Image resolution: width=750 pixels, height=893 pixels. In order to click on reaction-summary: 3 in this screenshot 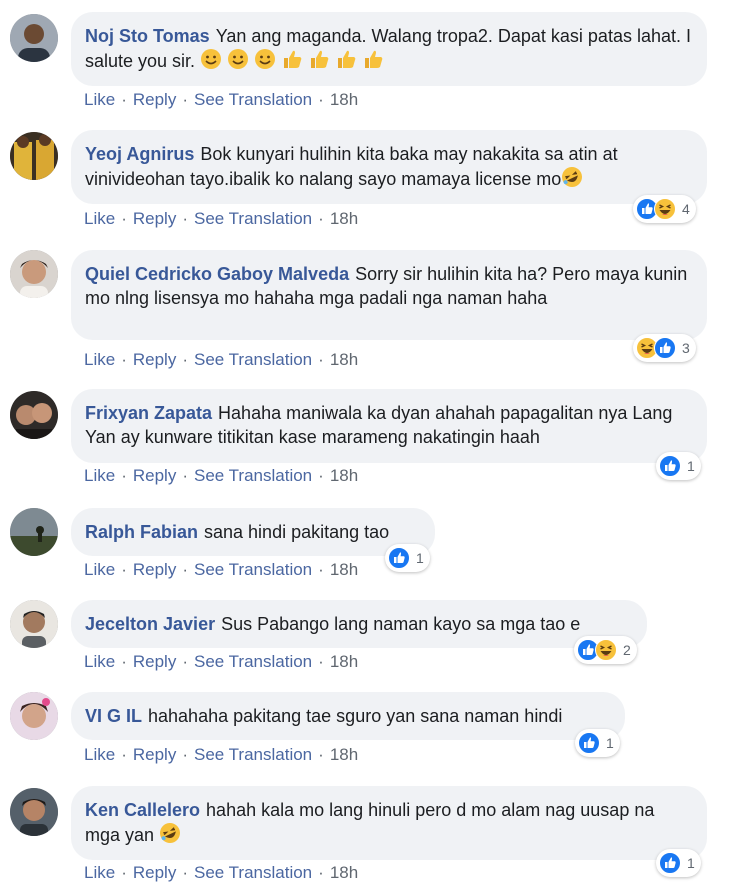, I will do `click(664, 348)`.